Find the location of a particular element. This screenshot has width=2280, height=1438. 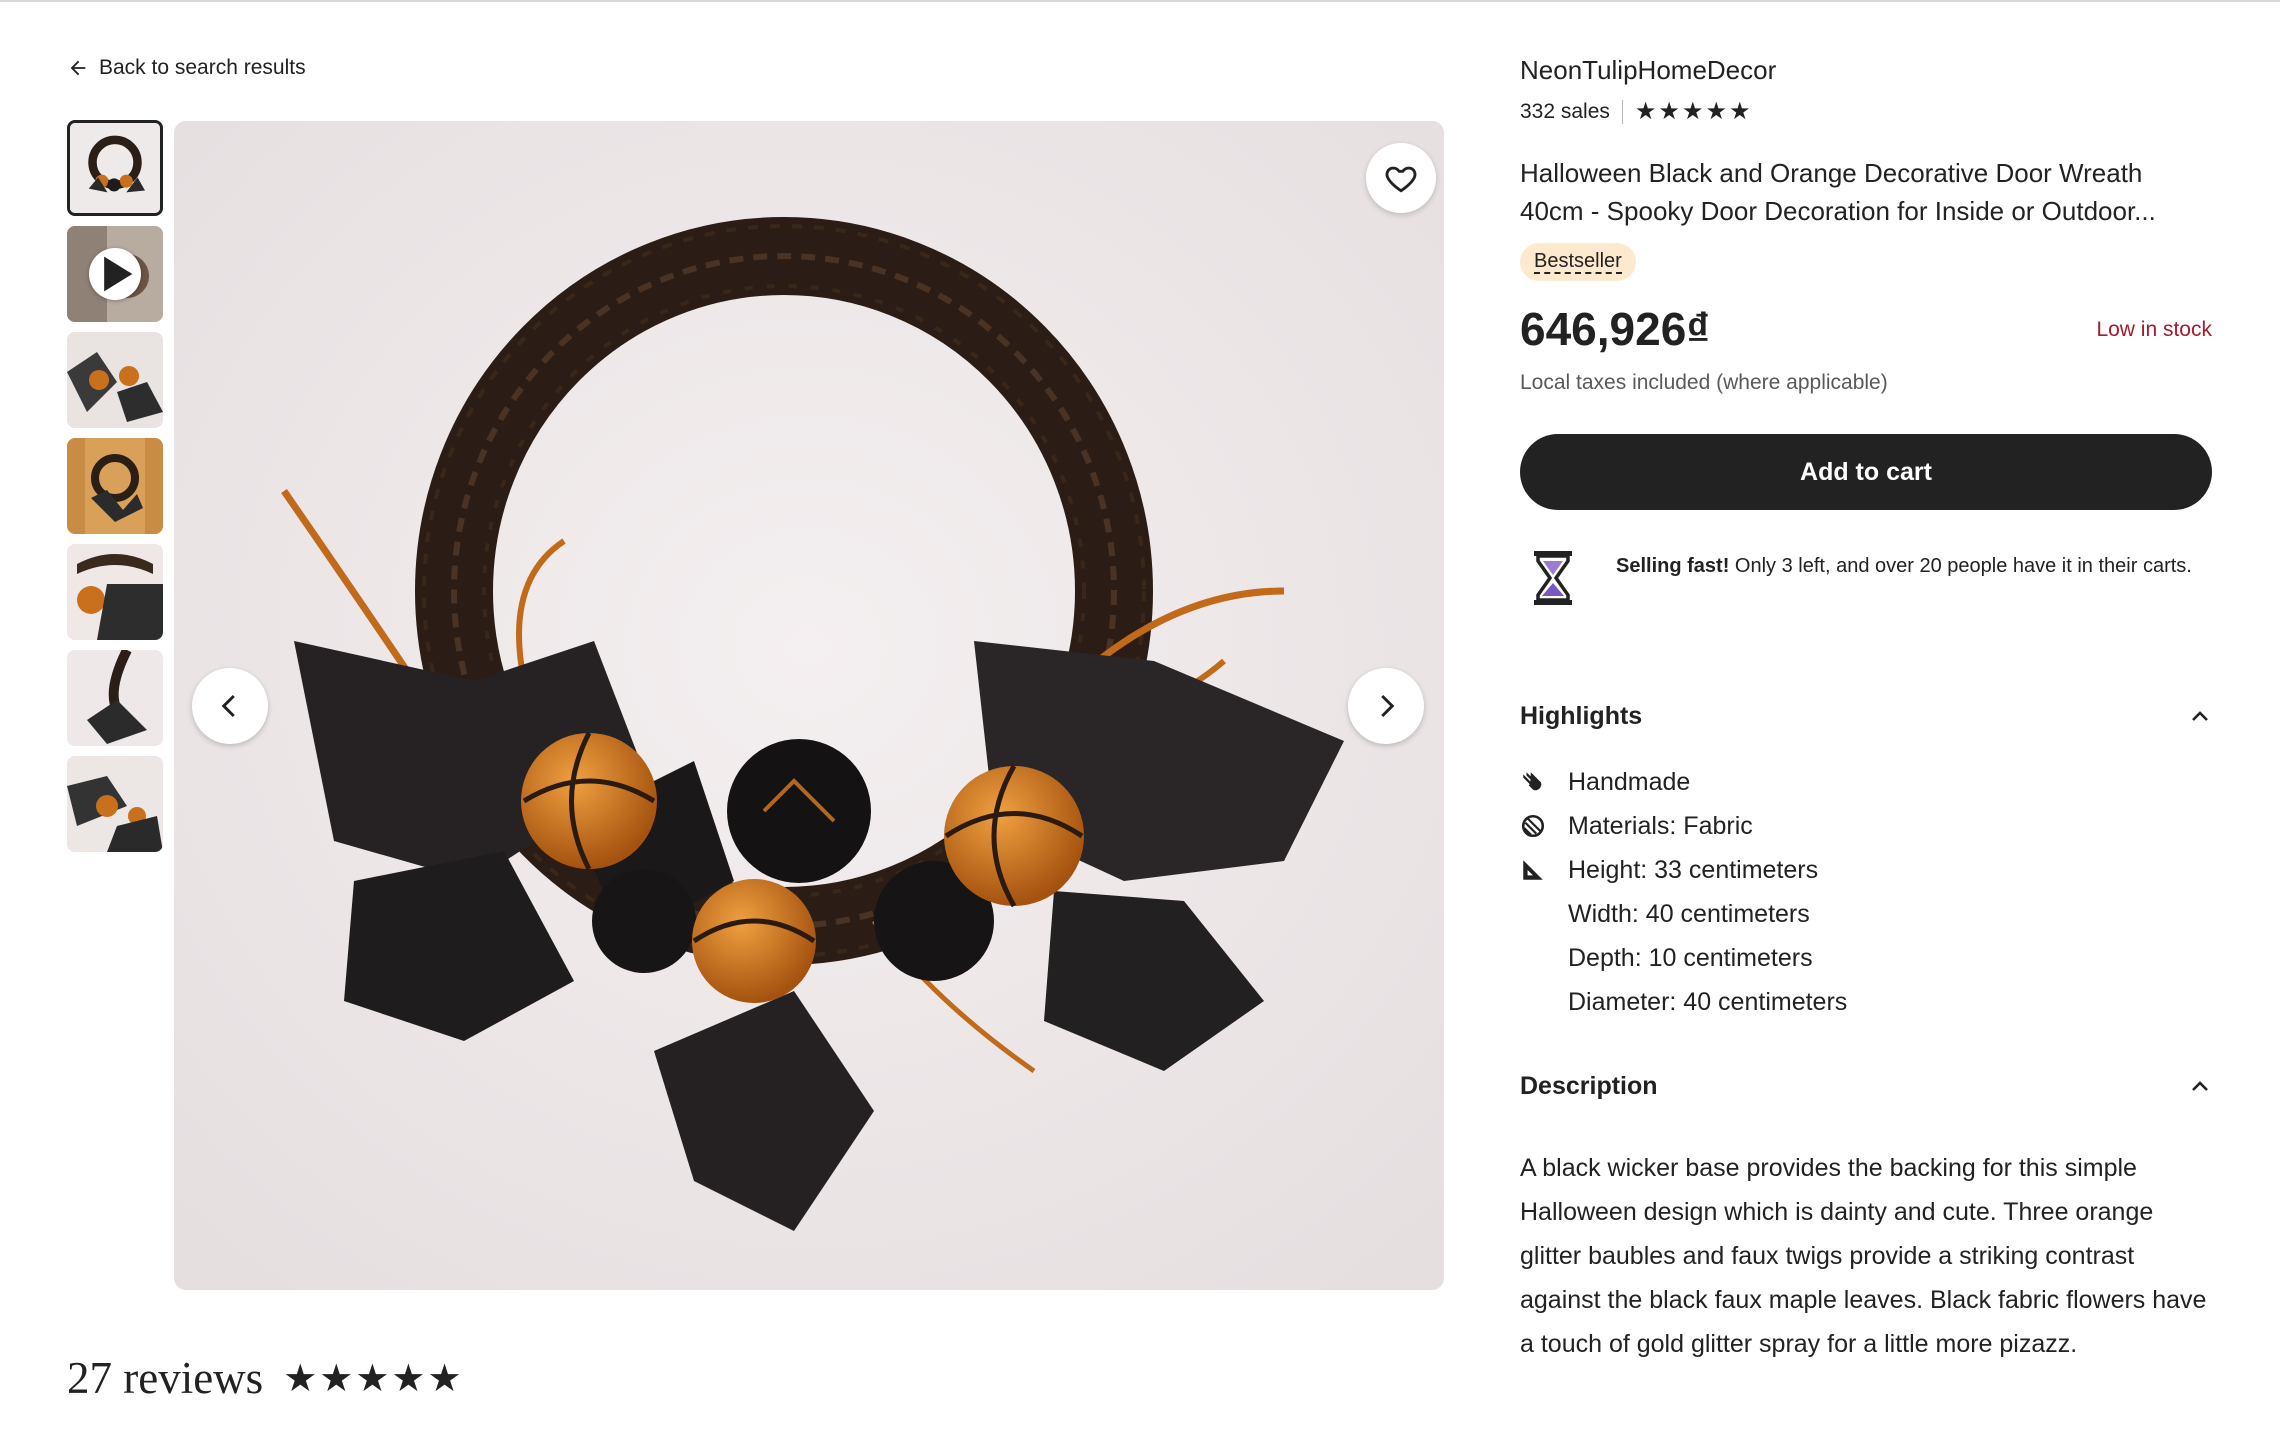

previous-image-button is located at coordinates (230, 706).